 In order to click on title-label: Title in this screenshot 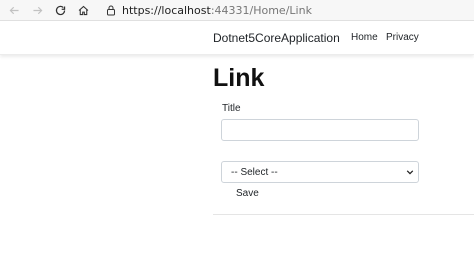, I will do `click(231, 108)`.